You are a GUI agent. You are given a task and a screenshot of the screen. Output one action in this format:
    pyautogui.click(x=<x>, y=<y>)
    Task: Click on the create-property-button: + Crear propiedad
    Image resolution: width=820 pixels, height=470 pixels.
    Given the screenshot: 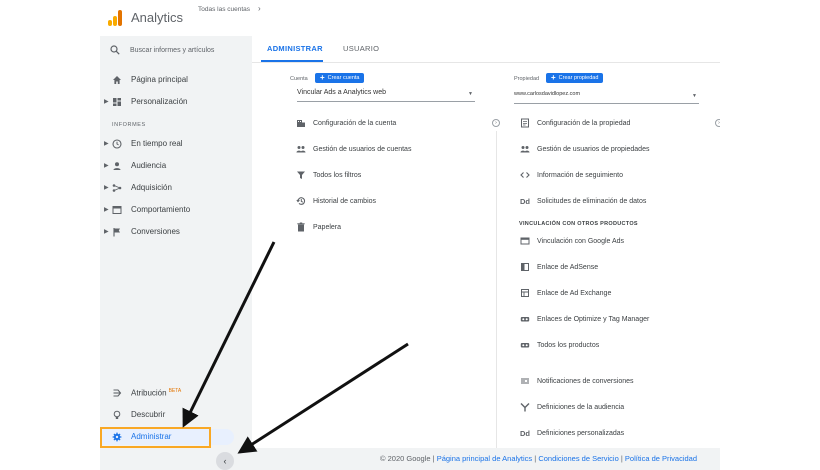 What is the action you would take?
    pyautogui.click(x=575, y=78)
    